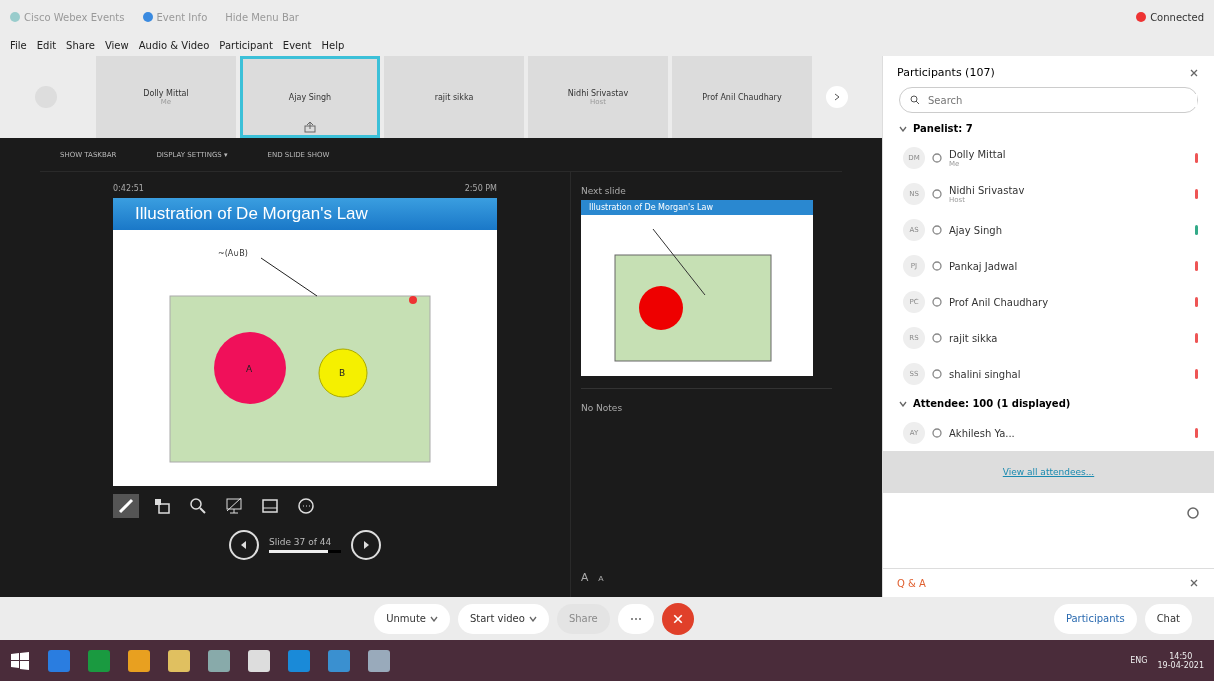 This screenshot has height=681, width=1214. I want to click on slides-icon, so click(162, 506).